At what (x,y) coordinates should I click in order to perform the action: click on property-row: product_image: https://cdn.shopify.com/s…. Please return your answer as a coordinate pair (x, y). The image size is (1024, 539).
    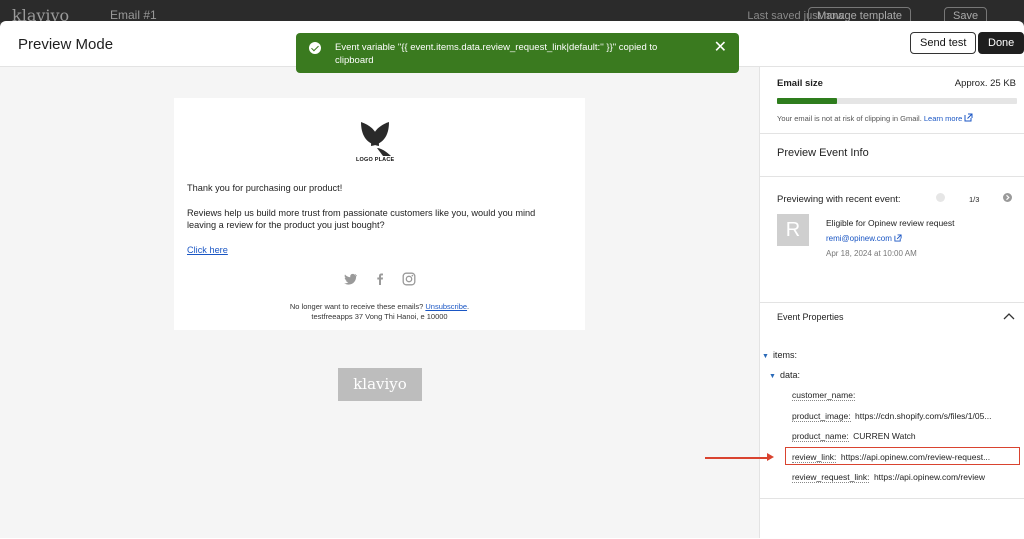
    Looking at the image, I should click on (907, 415).